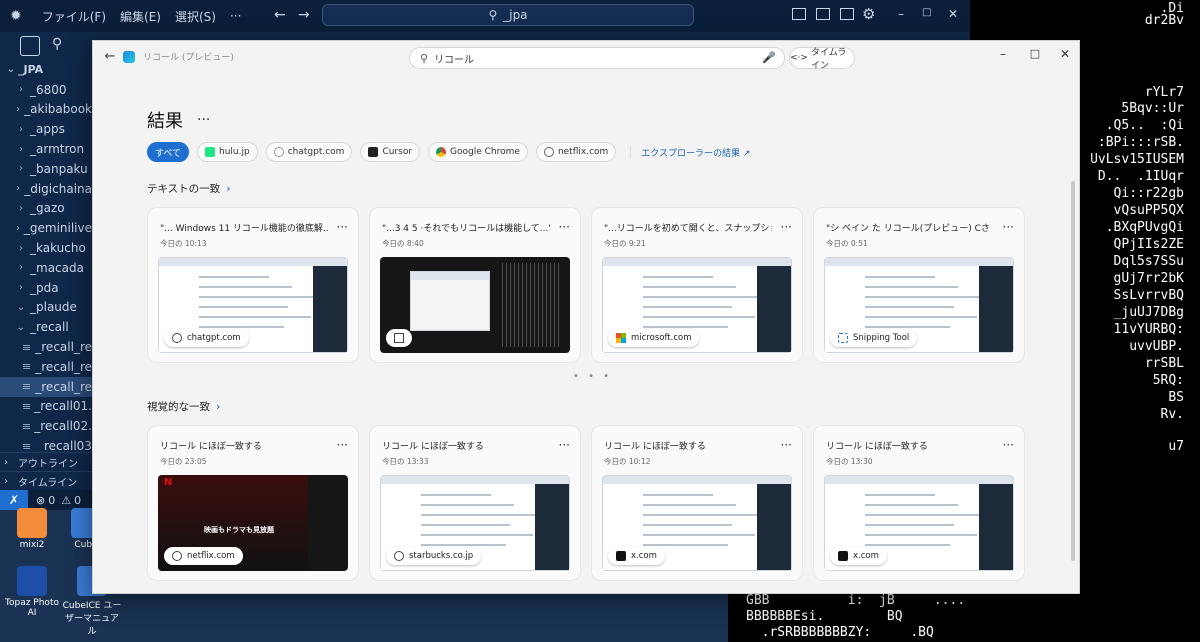  Describe the element at coordinates (46, 70) in the screenshot. I see `explorer-root: ⌄ _JPA` at that location.